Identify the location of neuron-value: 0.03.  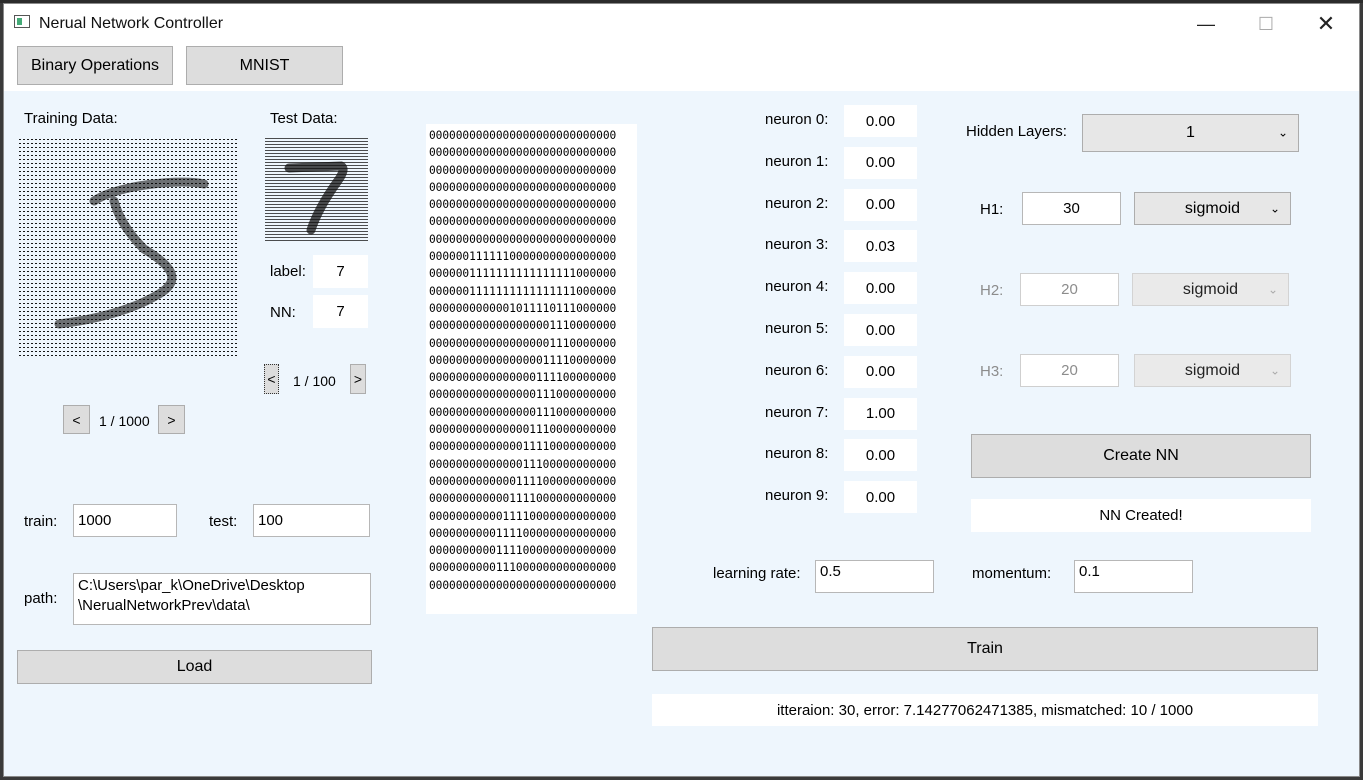
(880, 246).